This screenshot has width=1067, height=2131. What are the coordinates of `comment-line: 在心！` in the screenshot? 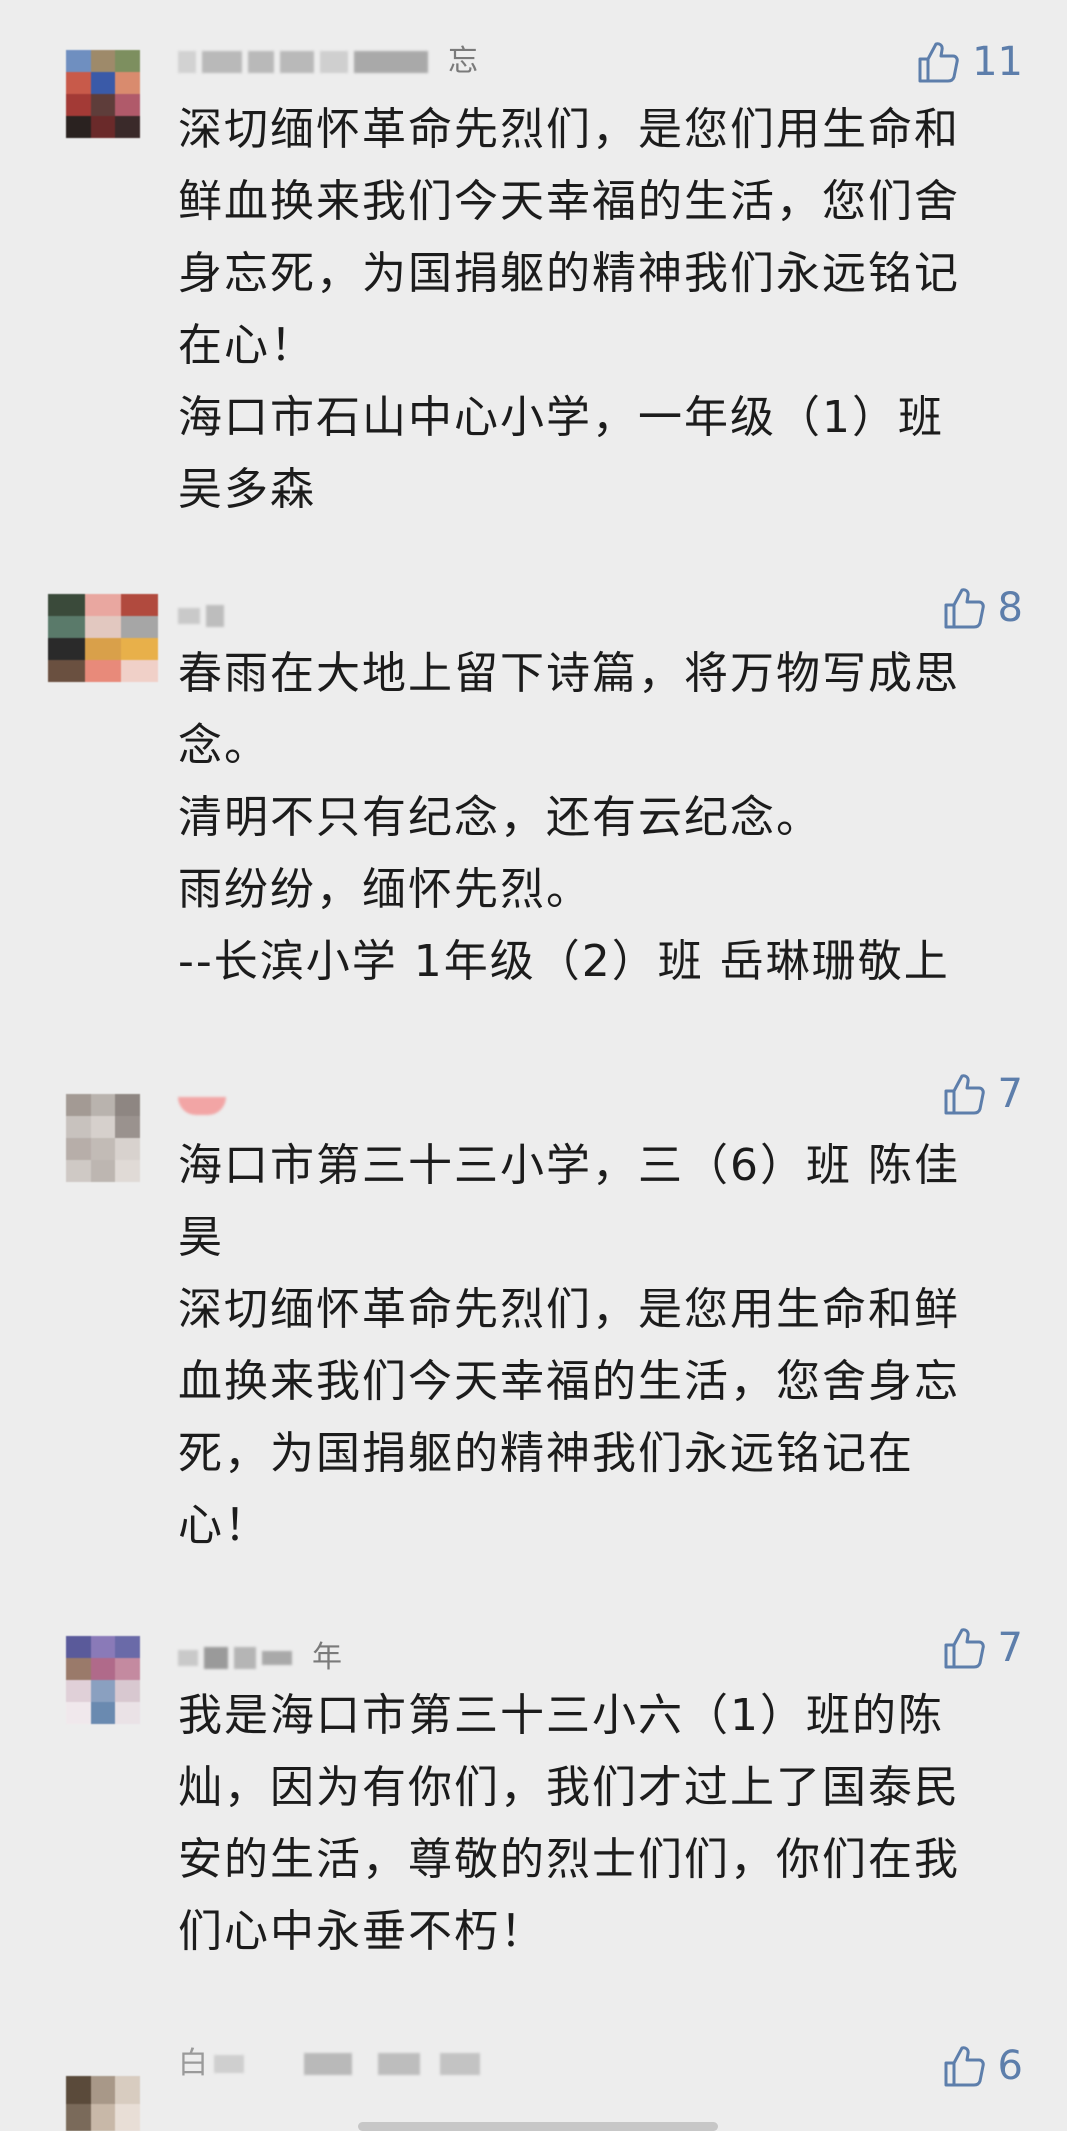 It's located at (247, 345).